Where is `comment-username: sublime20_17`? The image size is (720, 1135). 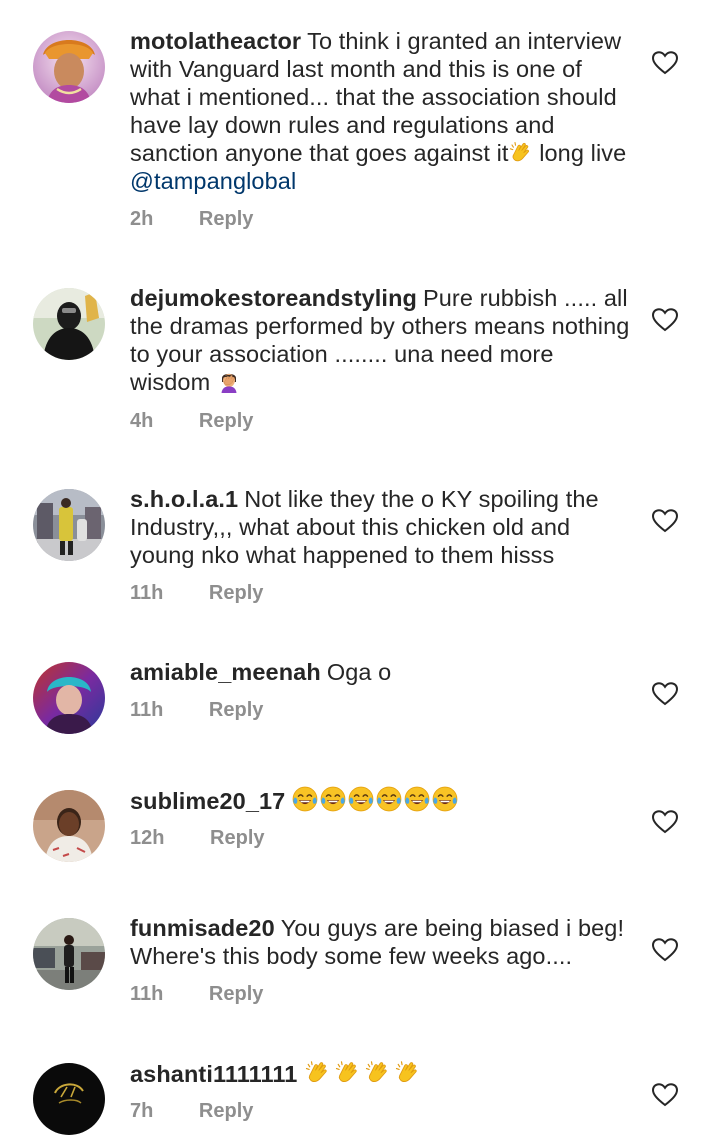 comment-username: sublime20_17 is located at coordinates (207, 801).